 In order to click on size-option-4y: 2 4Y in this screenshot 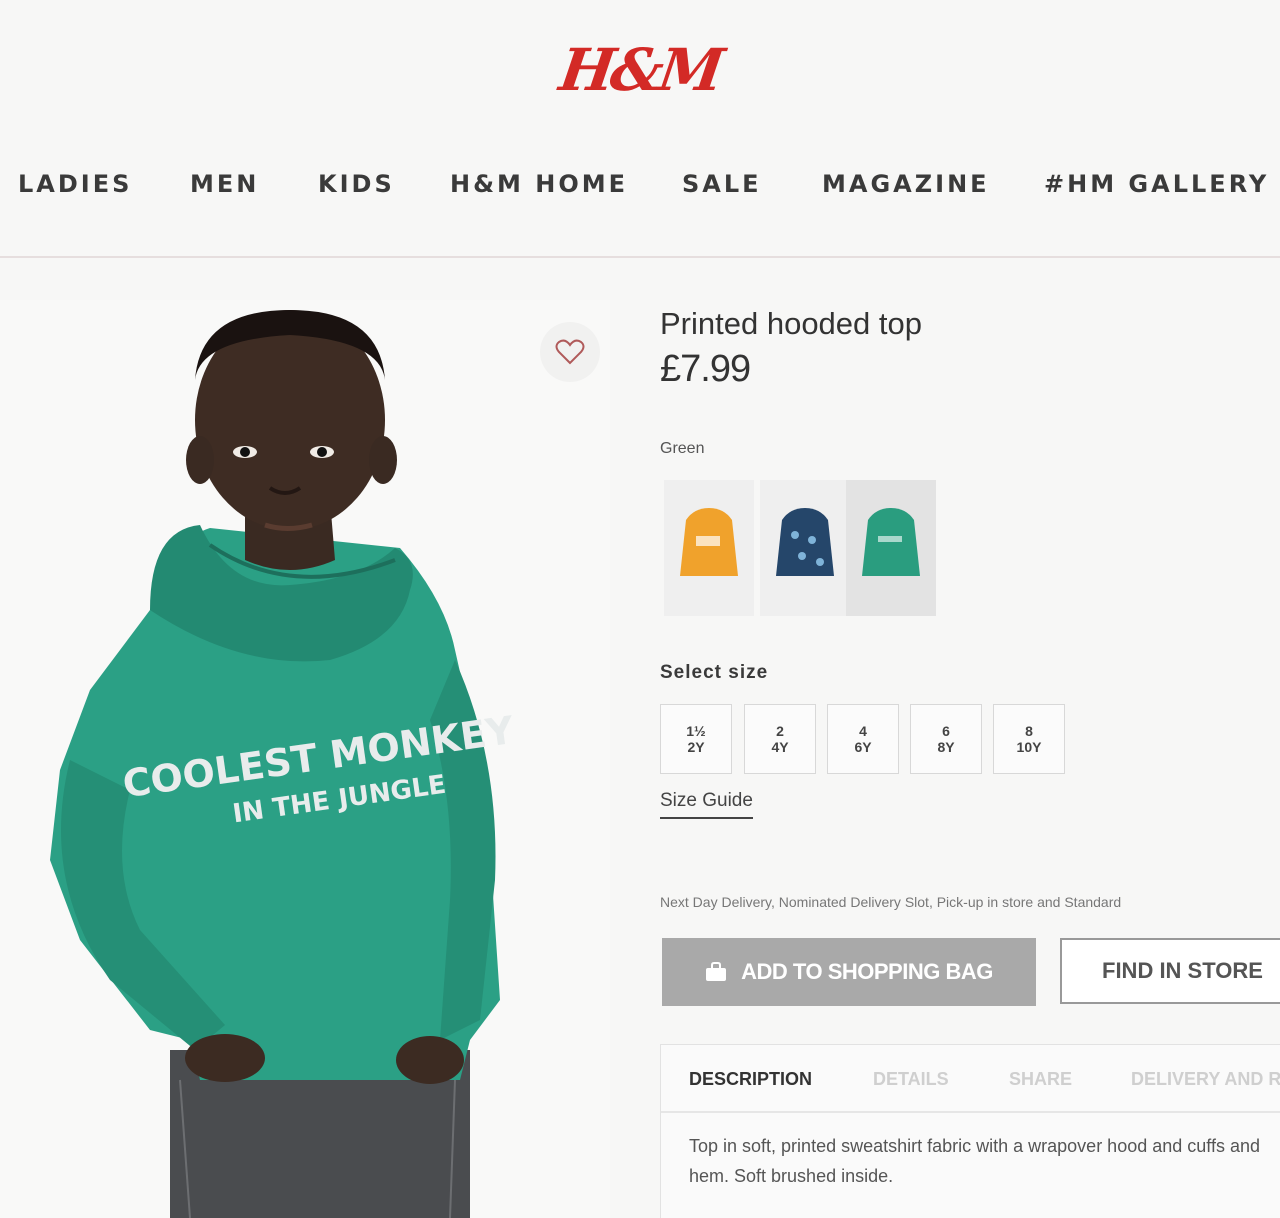, I will do `click(780, 739)`.